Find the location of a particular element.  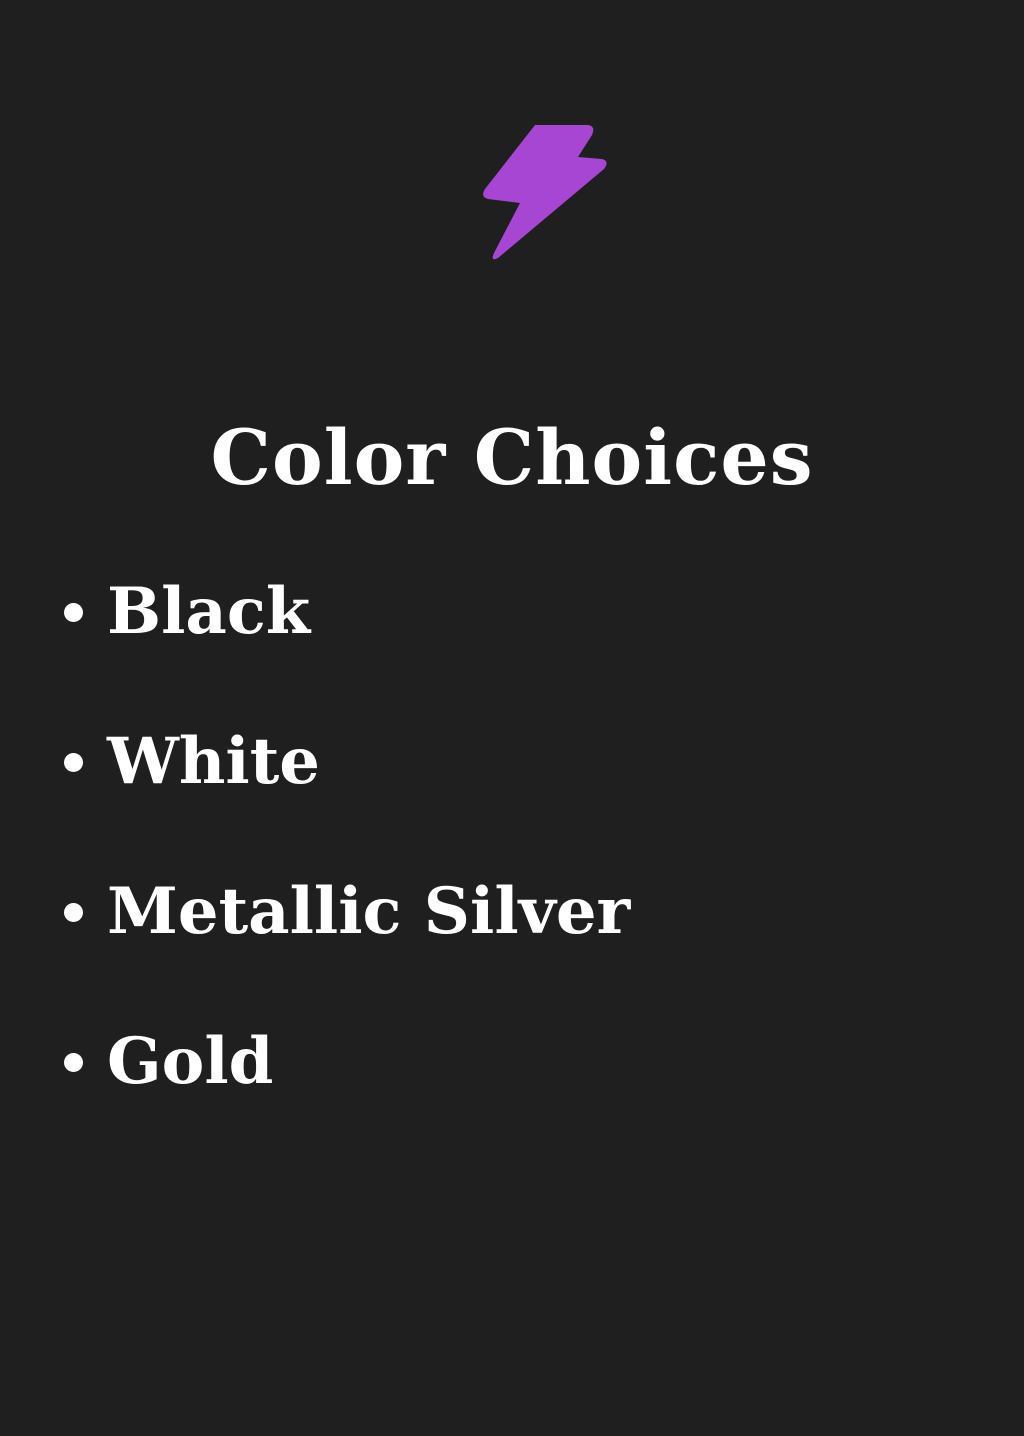

color-label: Metallic Silver is located at coordinates (369, 911).